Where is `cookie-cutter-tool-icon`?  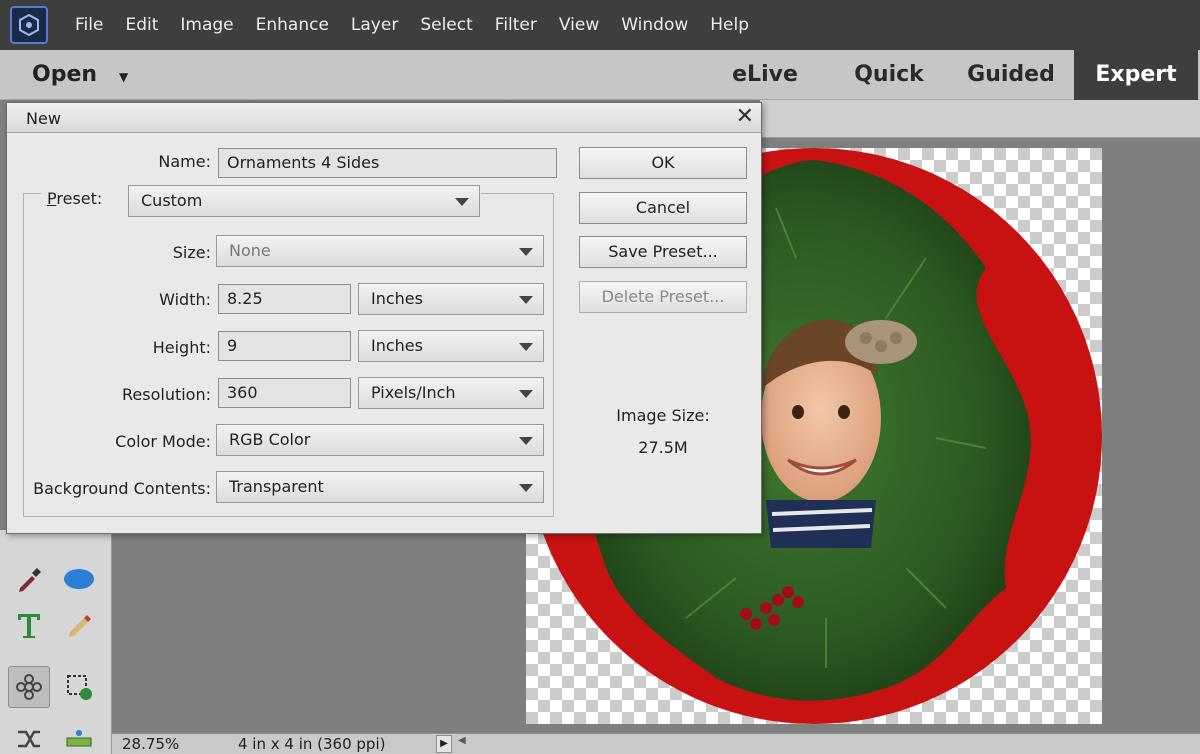
cookie-cutter-tool-icon is located at coordinates (29, 687).